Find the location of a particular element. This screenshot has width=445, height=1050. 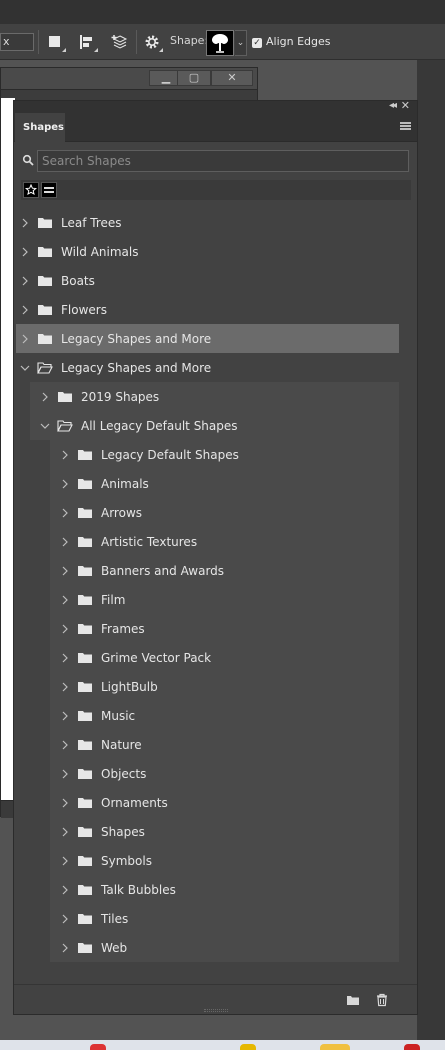

path-arrangement-icon is located at coordinates (119, 42).